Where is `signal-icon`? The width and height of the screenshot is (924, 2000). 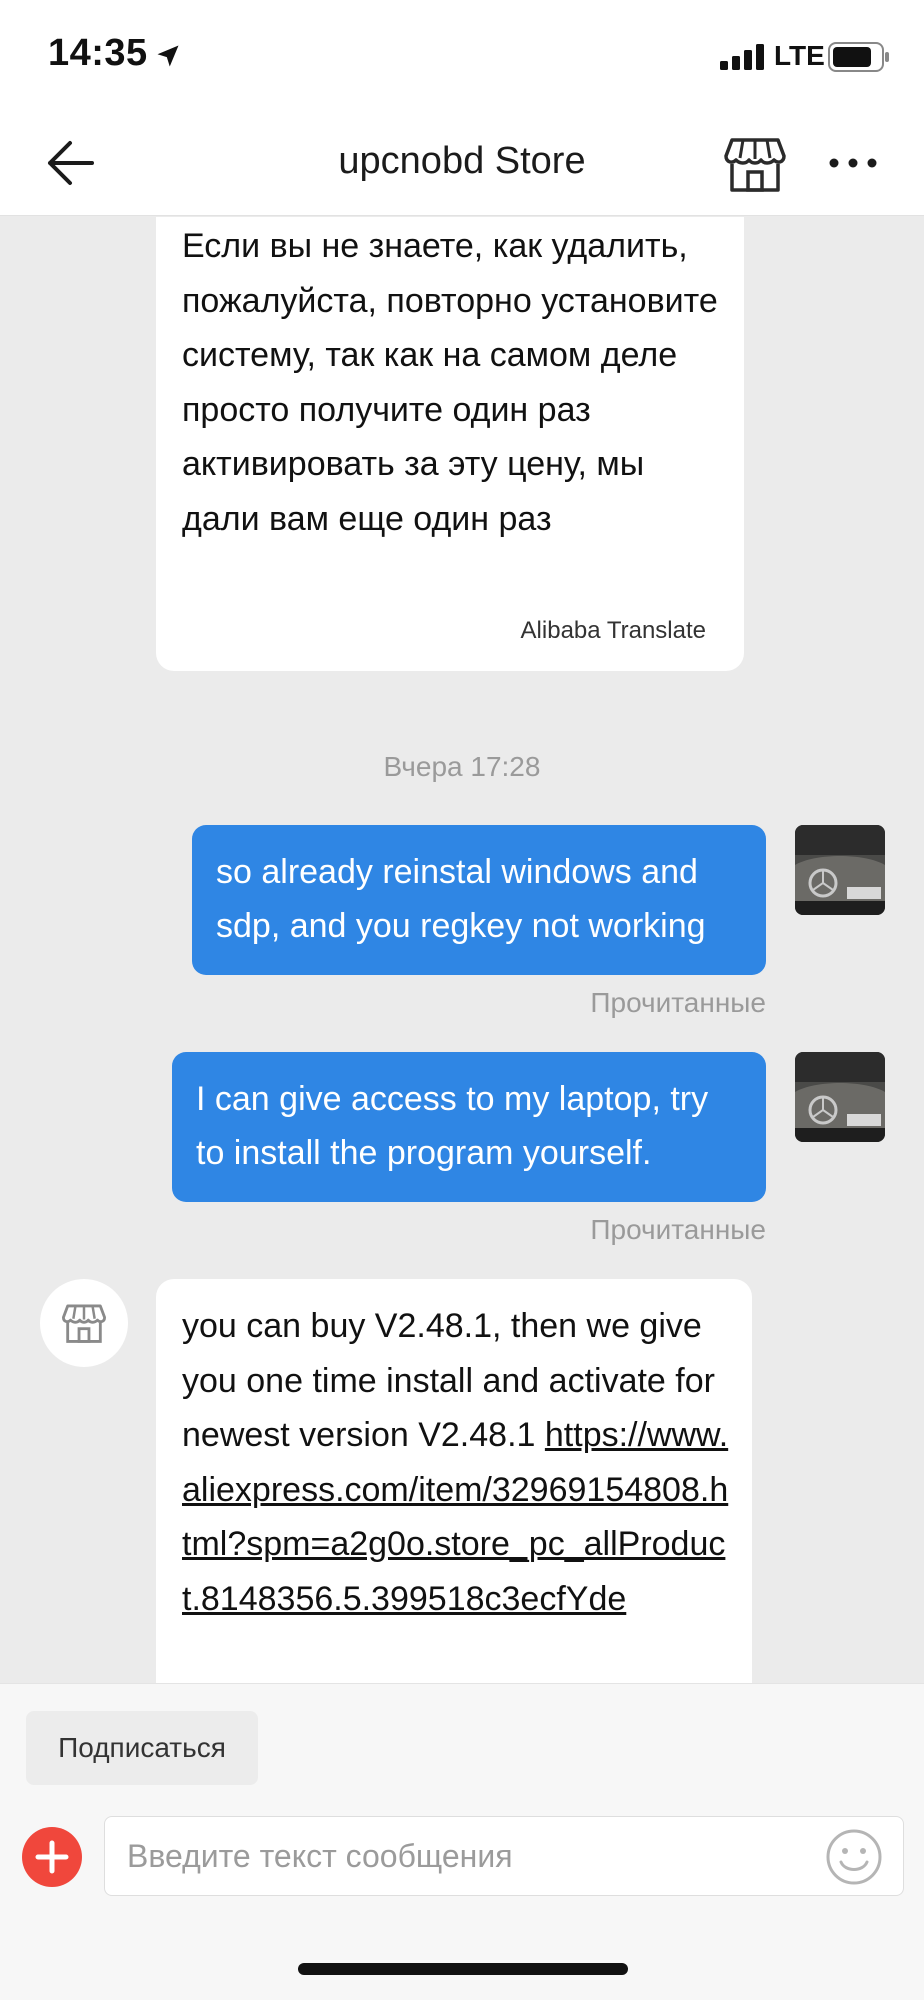
signal-icon is located at coordinates (742, 57).